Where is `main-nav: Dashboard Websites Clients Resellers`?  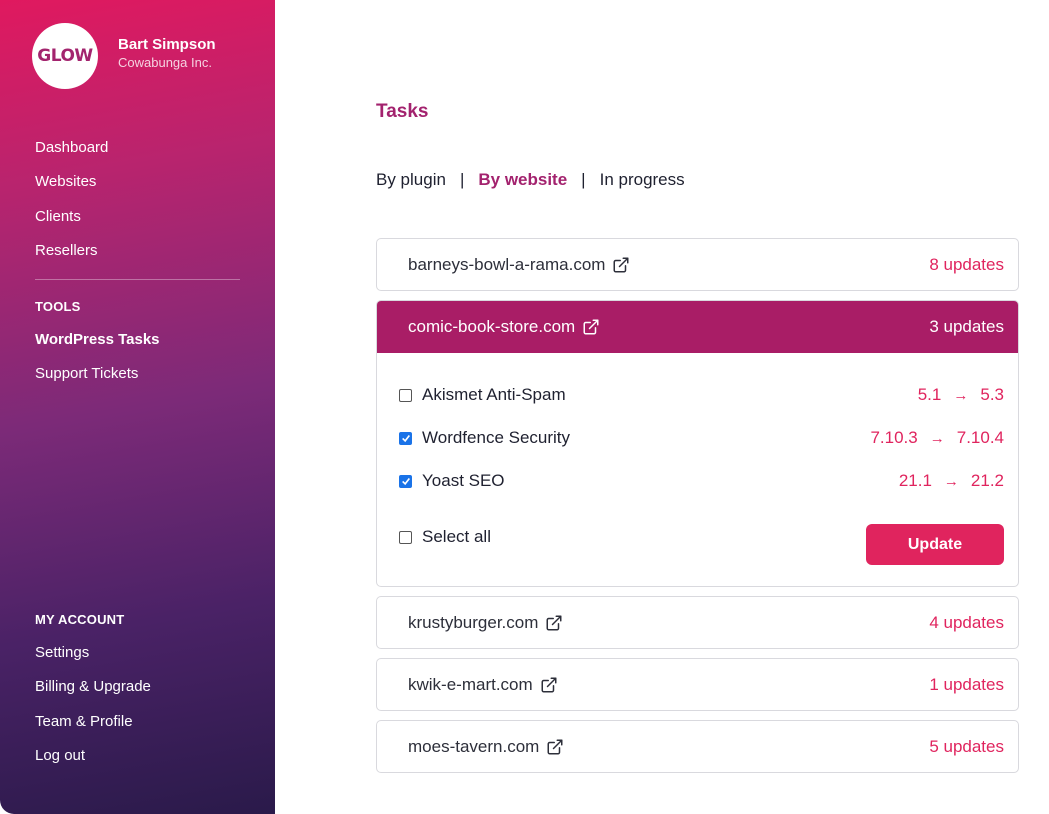
main-nav: Dashboard Websites Clients Resellers is located at coordinates (137, 200).